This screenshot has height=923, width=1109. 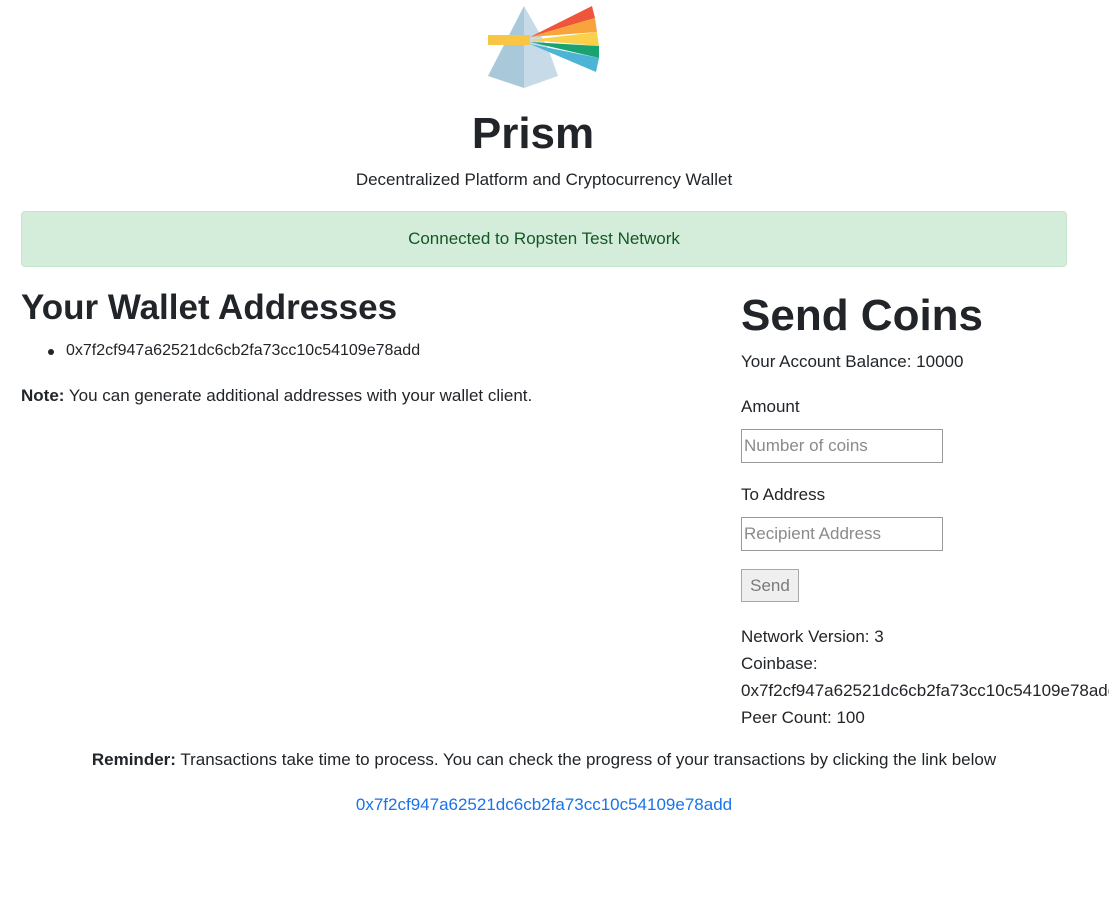 What do you see at coordinates (879, 636) in the screenshot?
I see `network-version-value: 3` at bounding box center [879, 636].